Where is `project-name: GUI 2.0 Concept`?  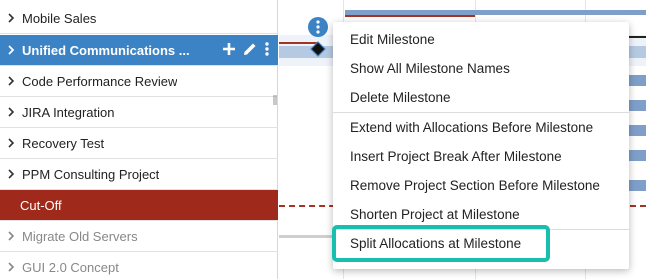 project-name: GUI 2.0 Concept is located at coordinates (70, 267).